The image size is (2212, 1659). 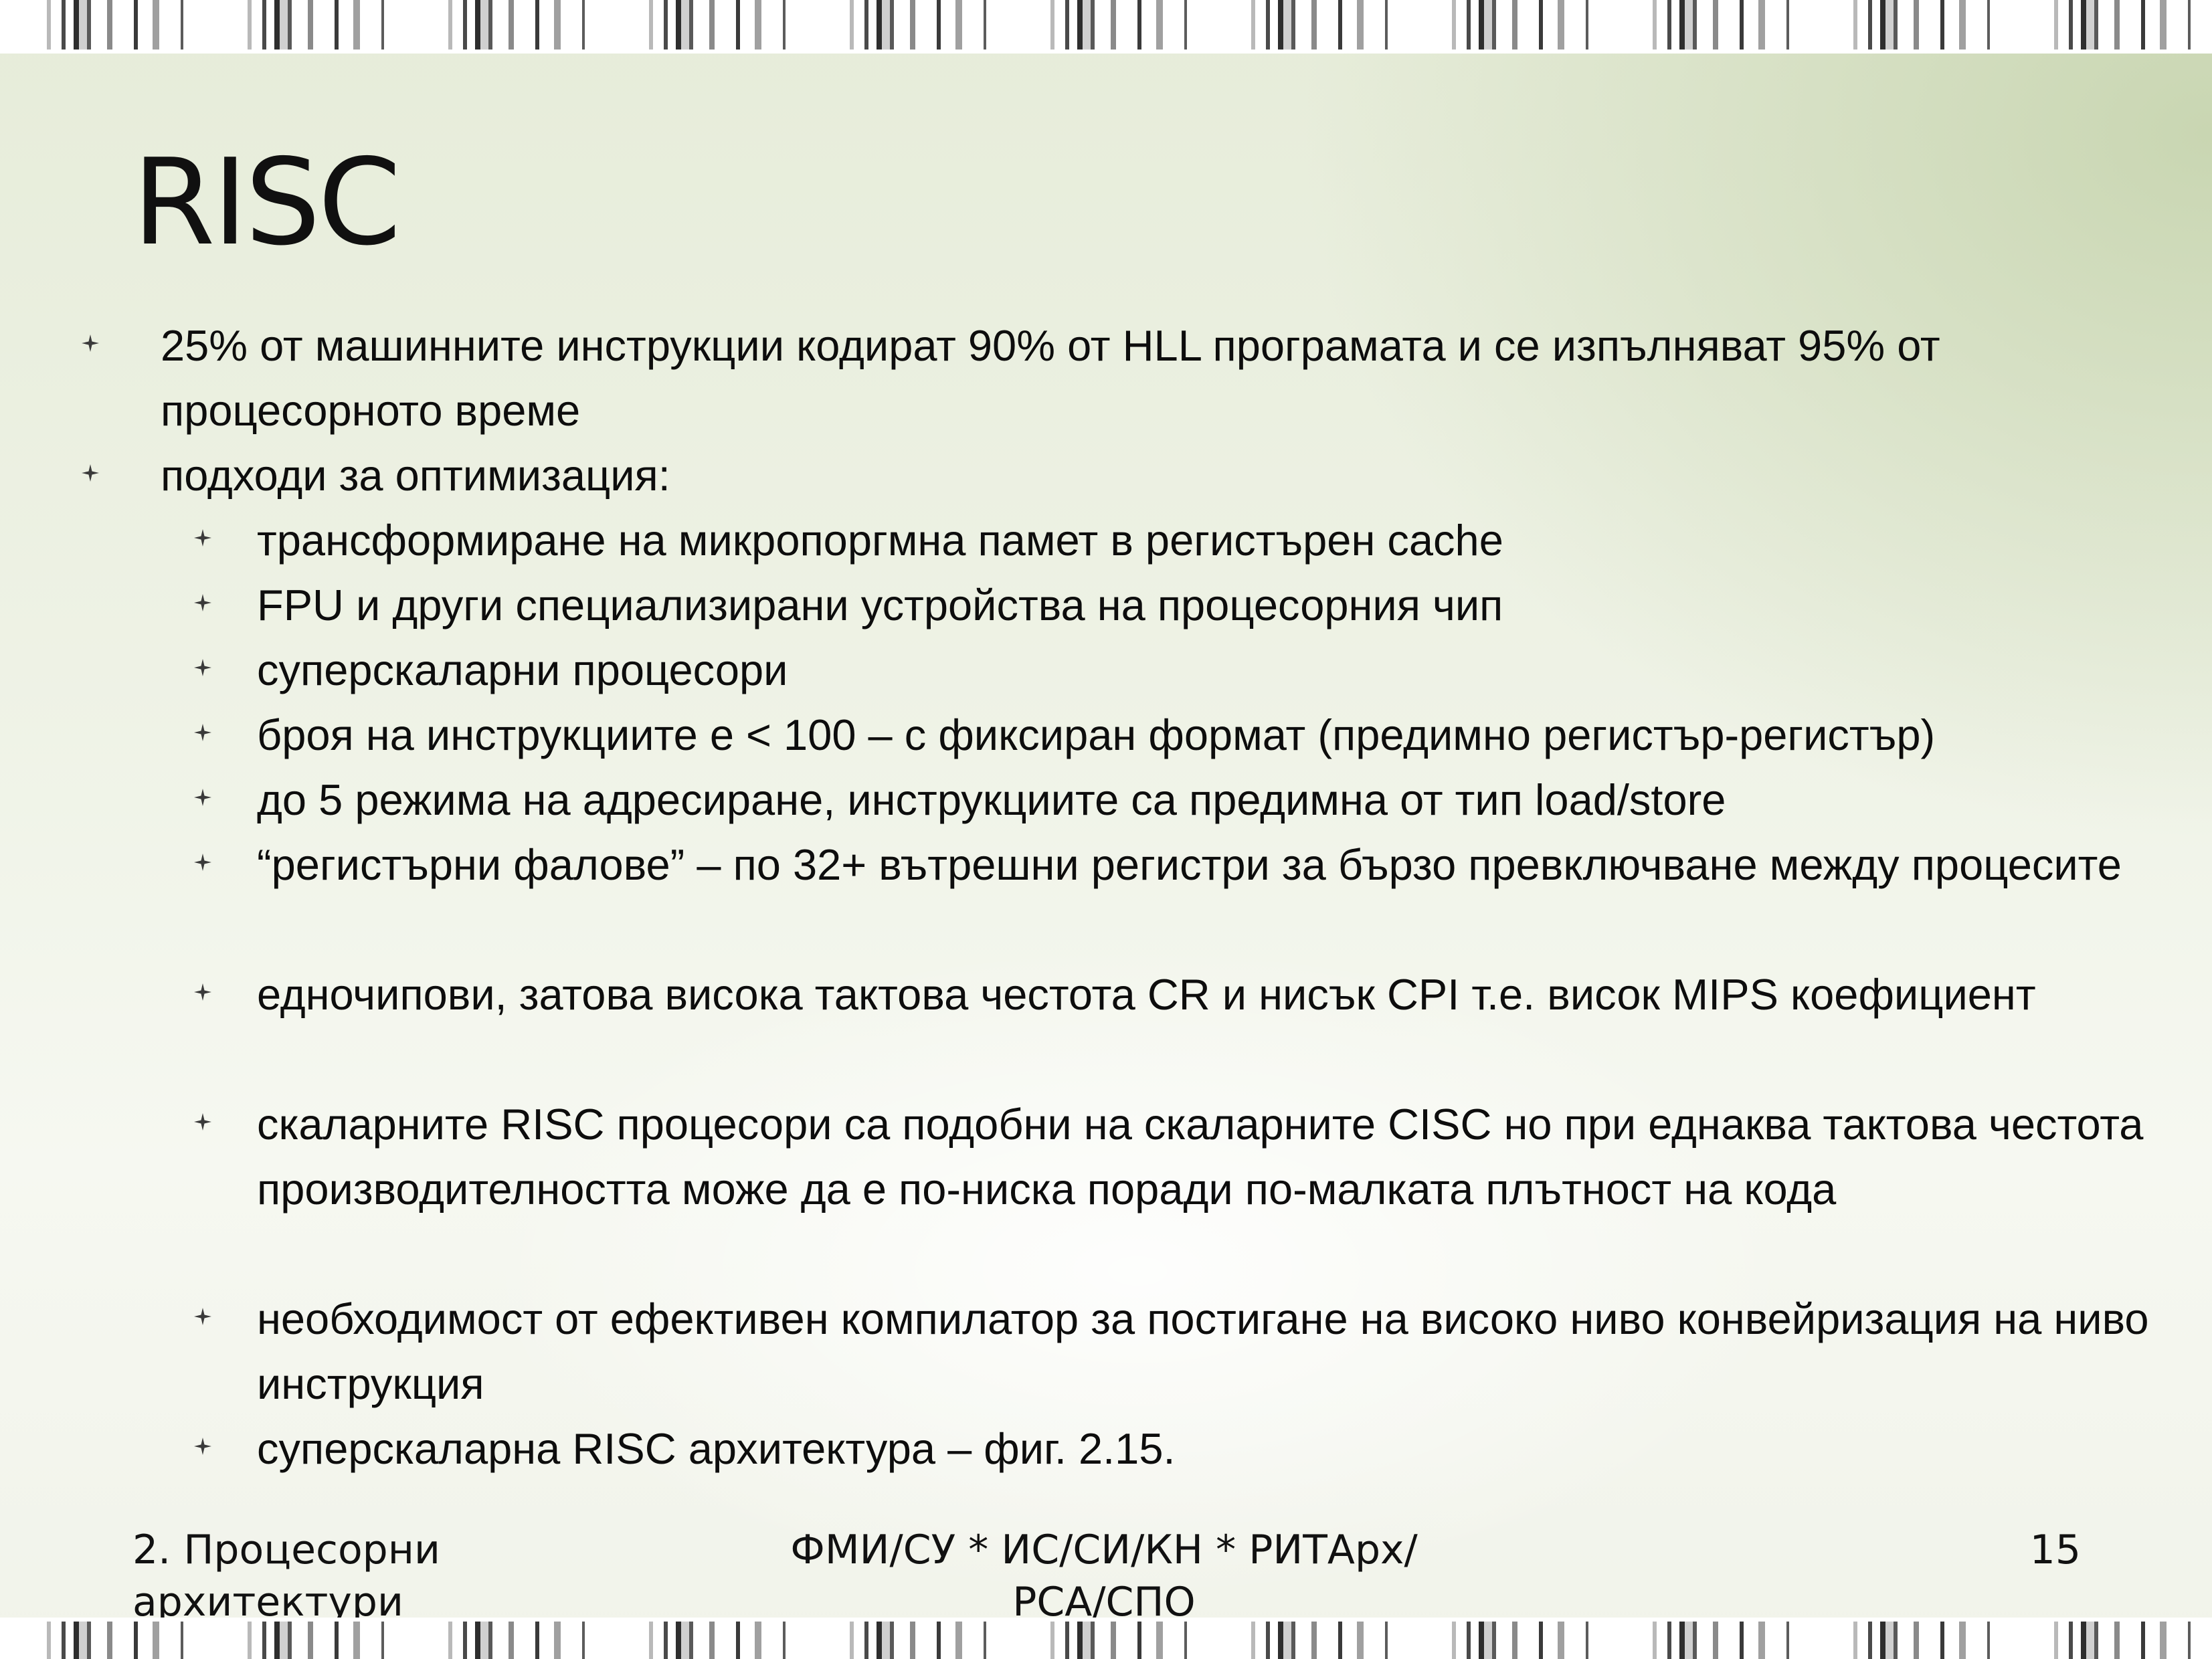 I want to click on decorative-bottom-band, so click(x=1106, y=1638).